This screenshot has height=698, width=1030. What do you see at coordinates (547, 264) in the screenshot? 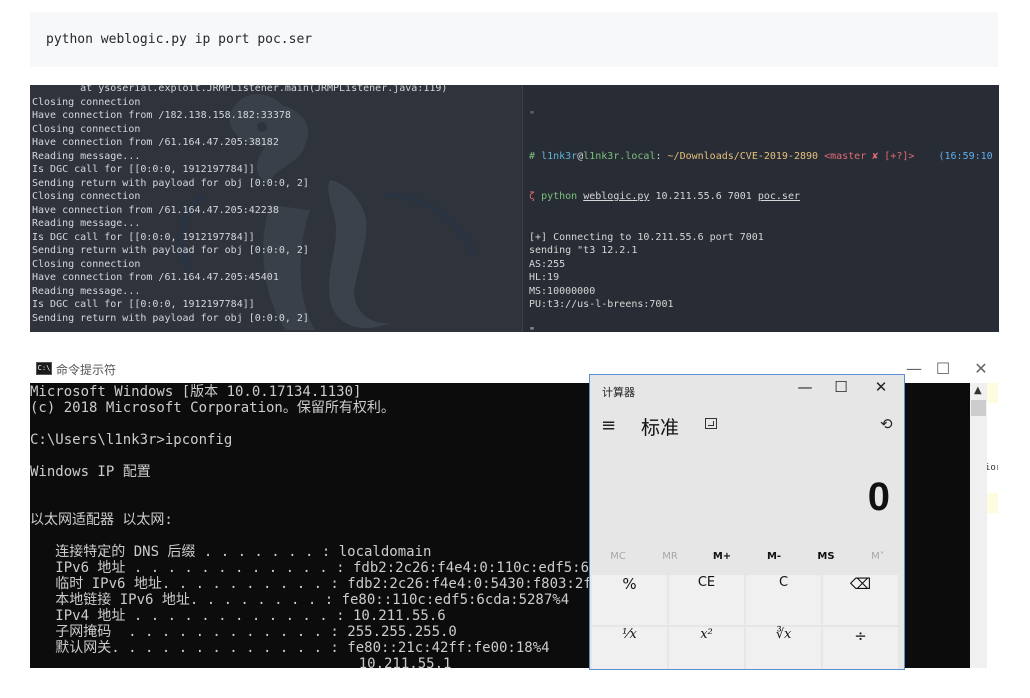
I see `terminal-line: AS:255` at bounding box center [547, 264].